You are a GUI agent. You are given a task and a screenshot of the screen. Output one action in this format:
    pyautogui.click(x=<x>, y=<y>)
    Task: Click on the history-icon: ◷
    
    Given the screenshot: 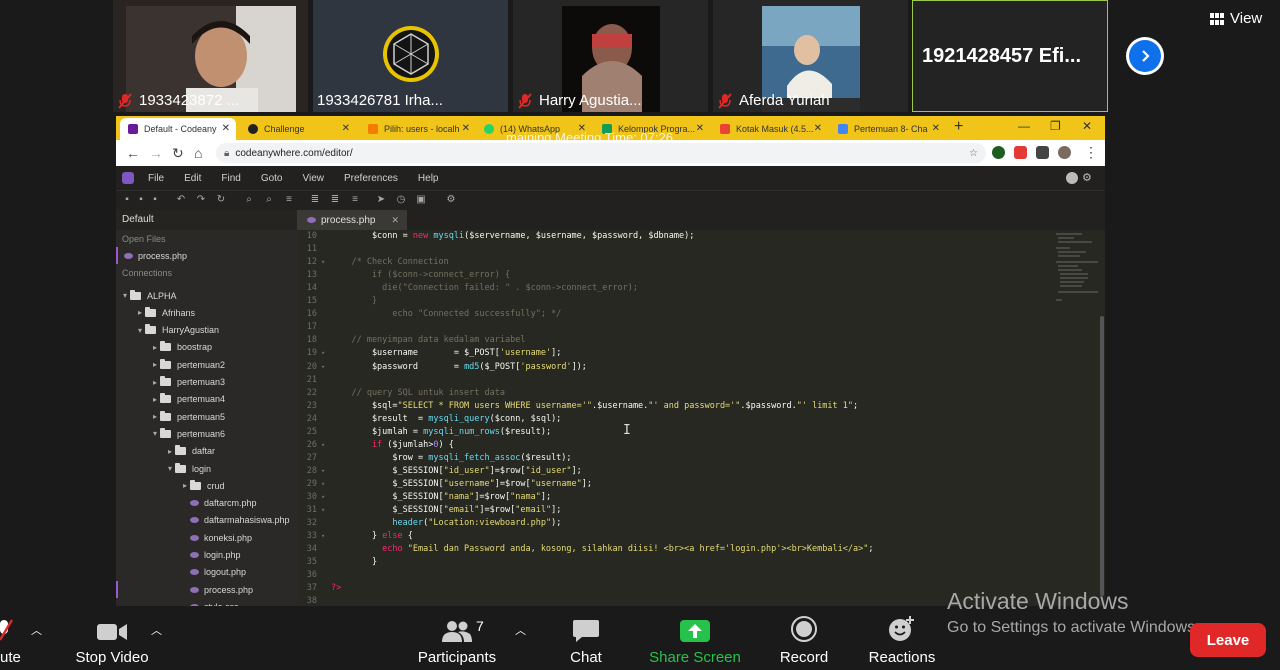 What is the action you would take?
    pyautogui.click(x=401, y=200)
    